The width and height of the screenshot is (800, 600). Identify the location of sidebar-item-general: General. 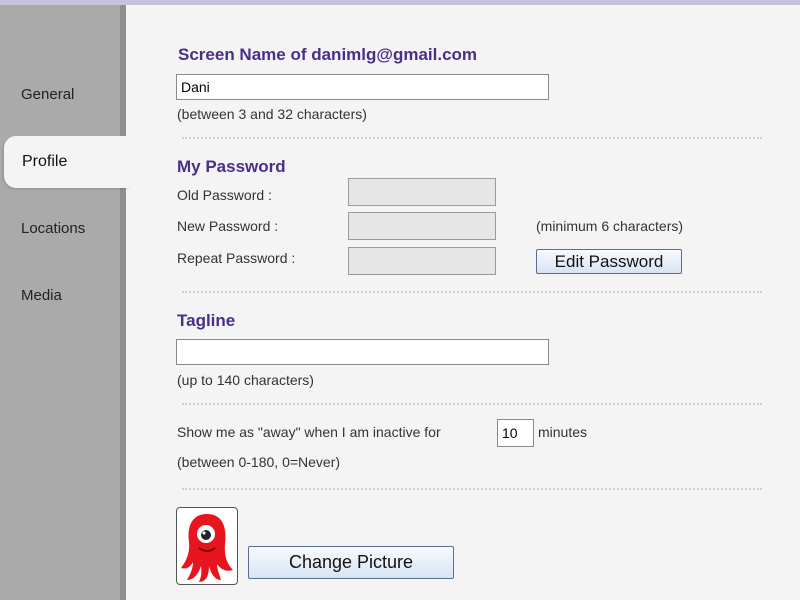
(60, 94).